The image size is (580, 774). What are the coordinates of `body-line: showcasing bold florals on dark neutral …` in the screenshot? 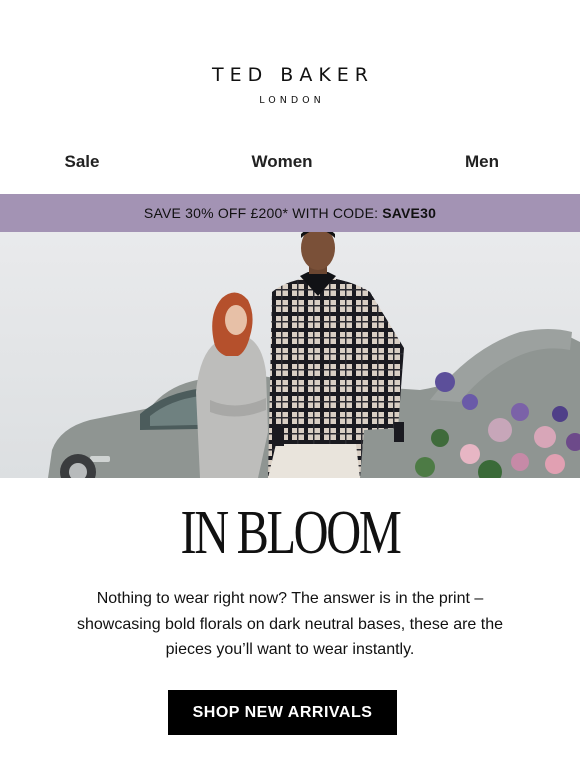 It's located at (290, 624).